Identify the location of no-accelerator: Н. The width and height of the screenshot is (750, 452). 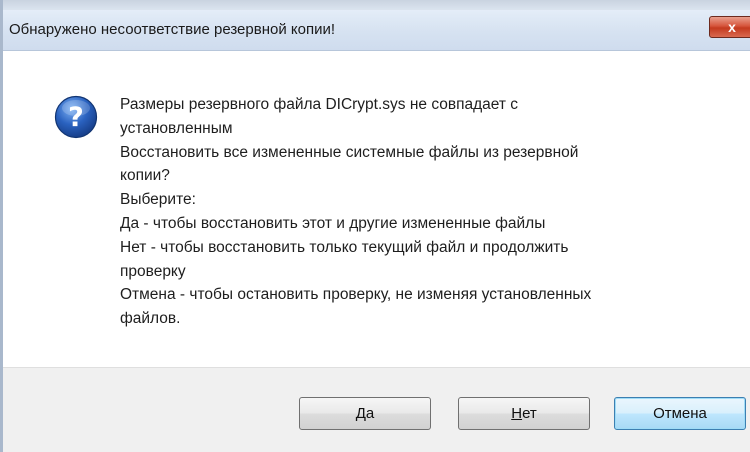
(517, 413).